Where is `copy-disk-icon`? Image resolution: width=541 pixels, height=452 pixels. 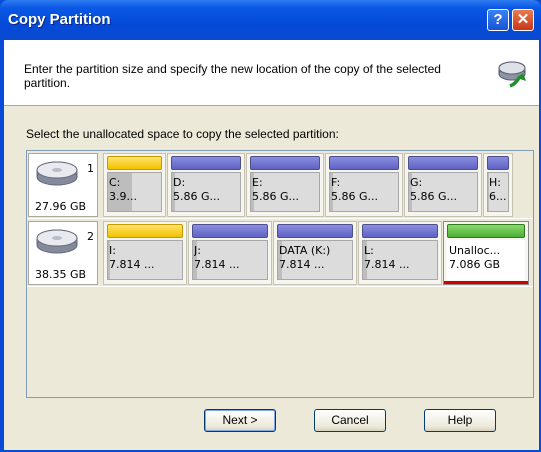 copy-disk-icon is located at coordinates (512, 74).